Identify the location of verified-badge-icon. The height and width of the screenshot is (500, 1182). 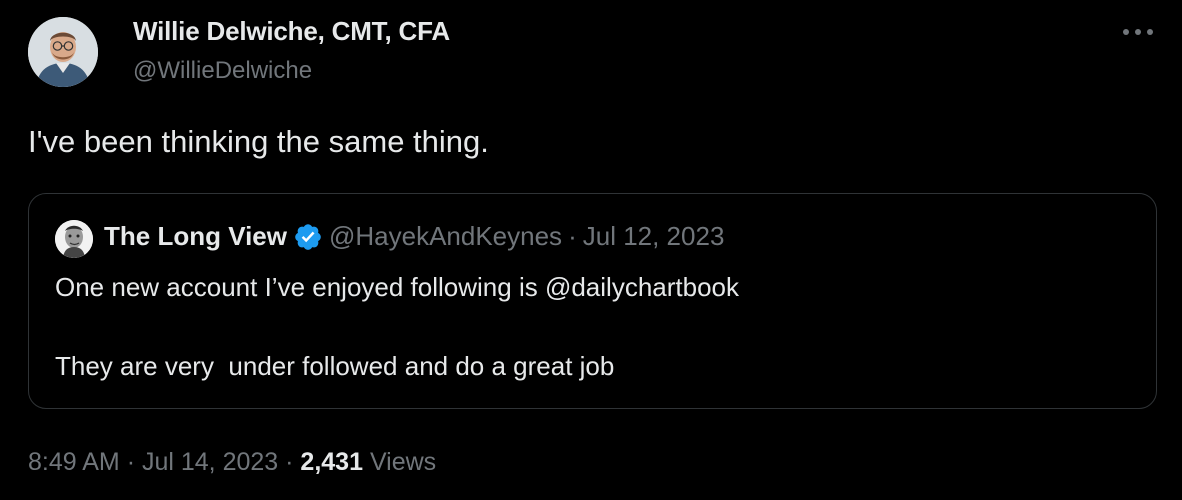
(308, 236).